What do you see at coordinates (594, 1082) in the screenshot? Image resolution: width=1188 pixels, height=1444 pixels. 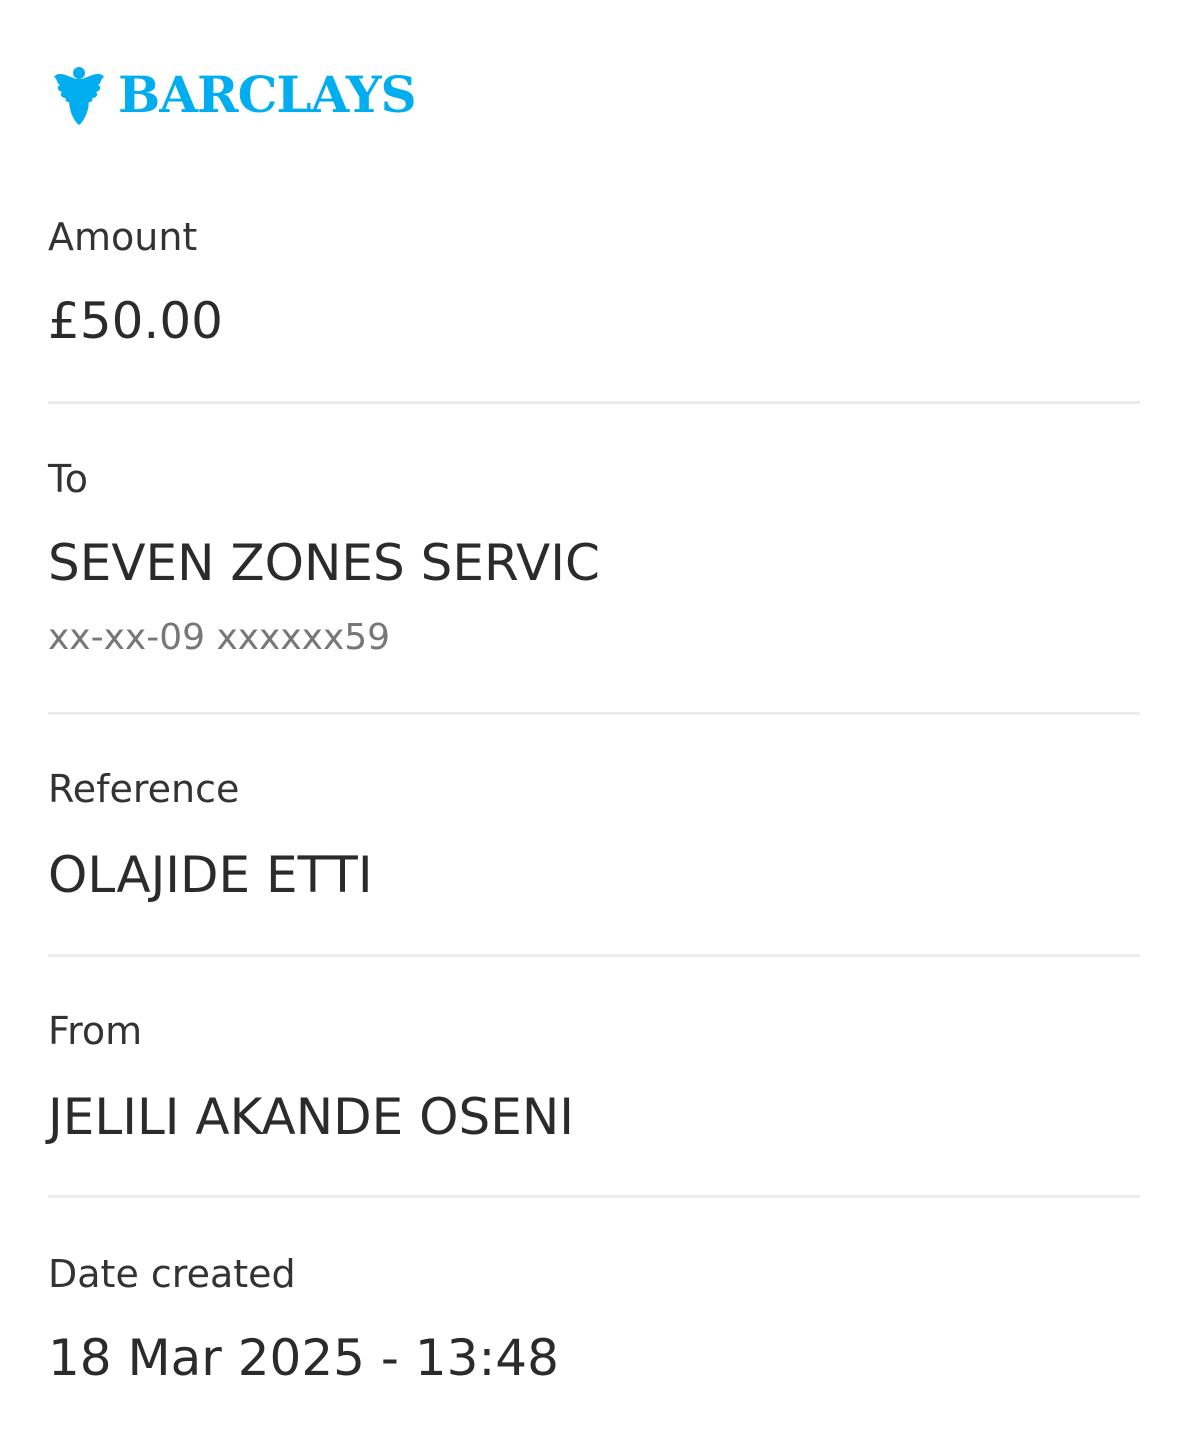 I see `from-section: From JELILI AKANDE OSENI` at bounding box center [594, 1082].